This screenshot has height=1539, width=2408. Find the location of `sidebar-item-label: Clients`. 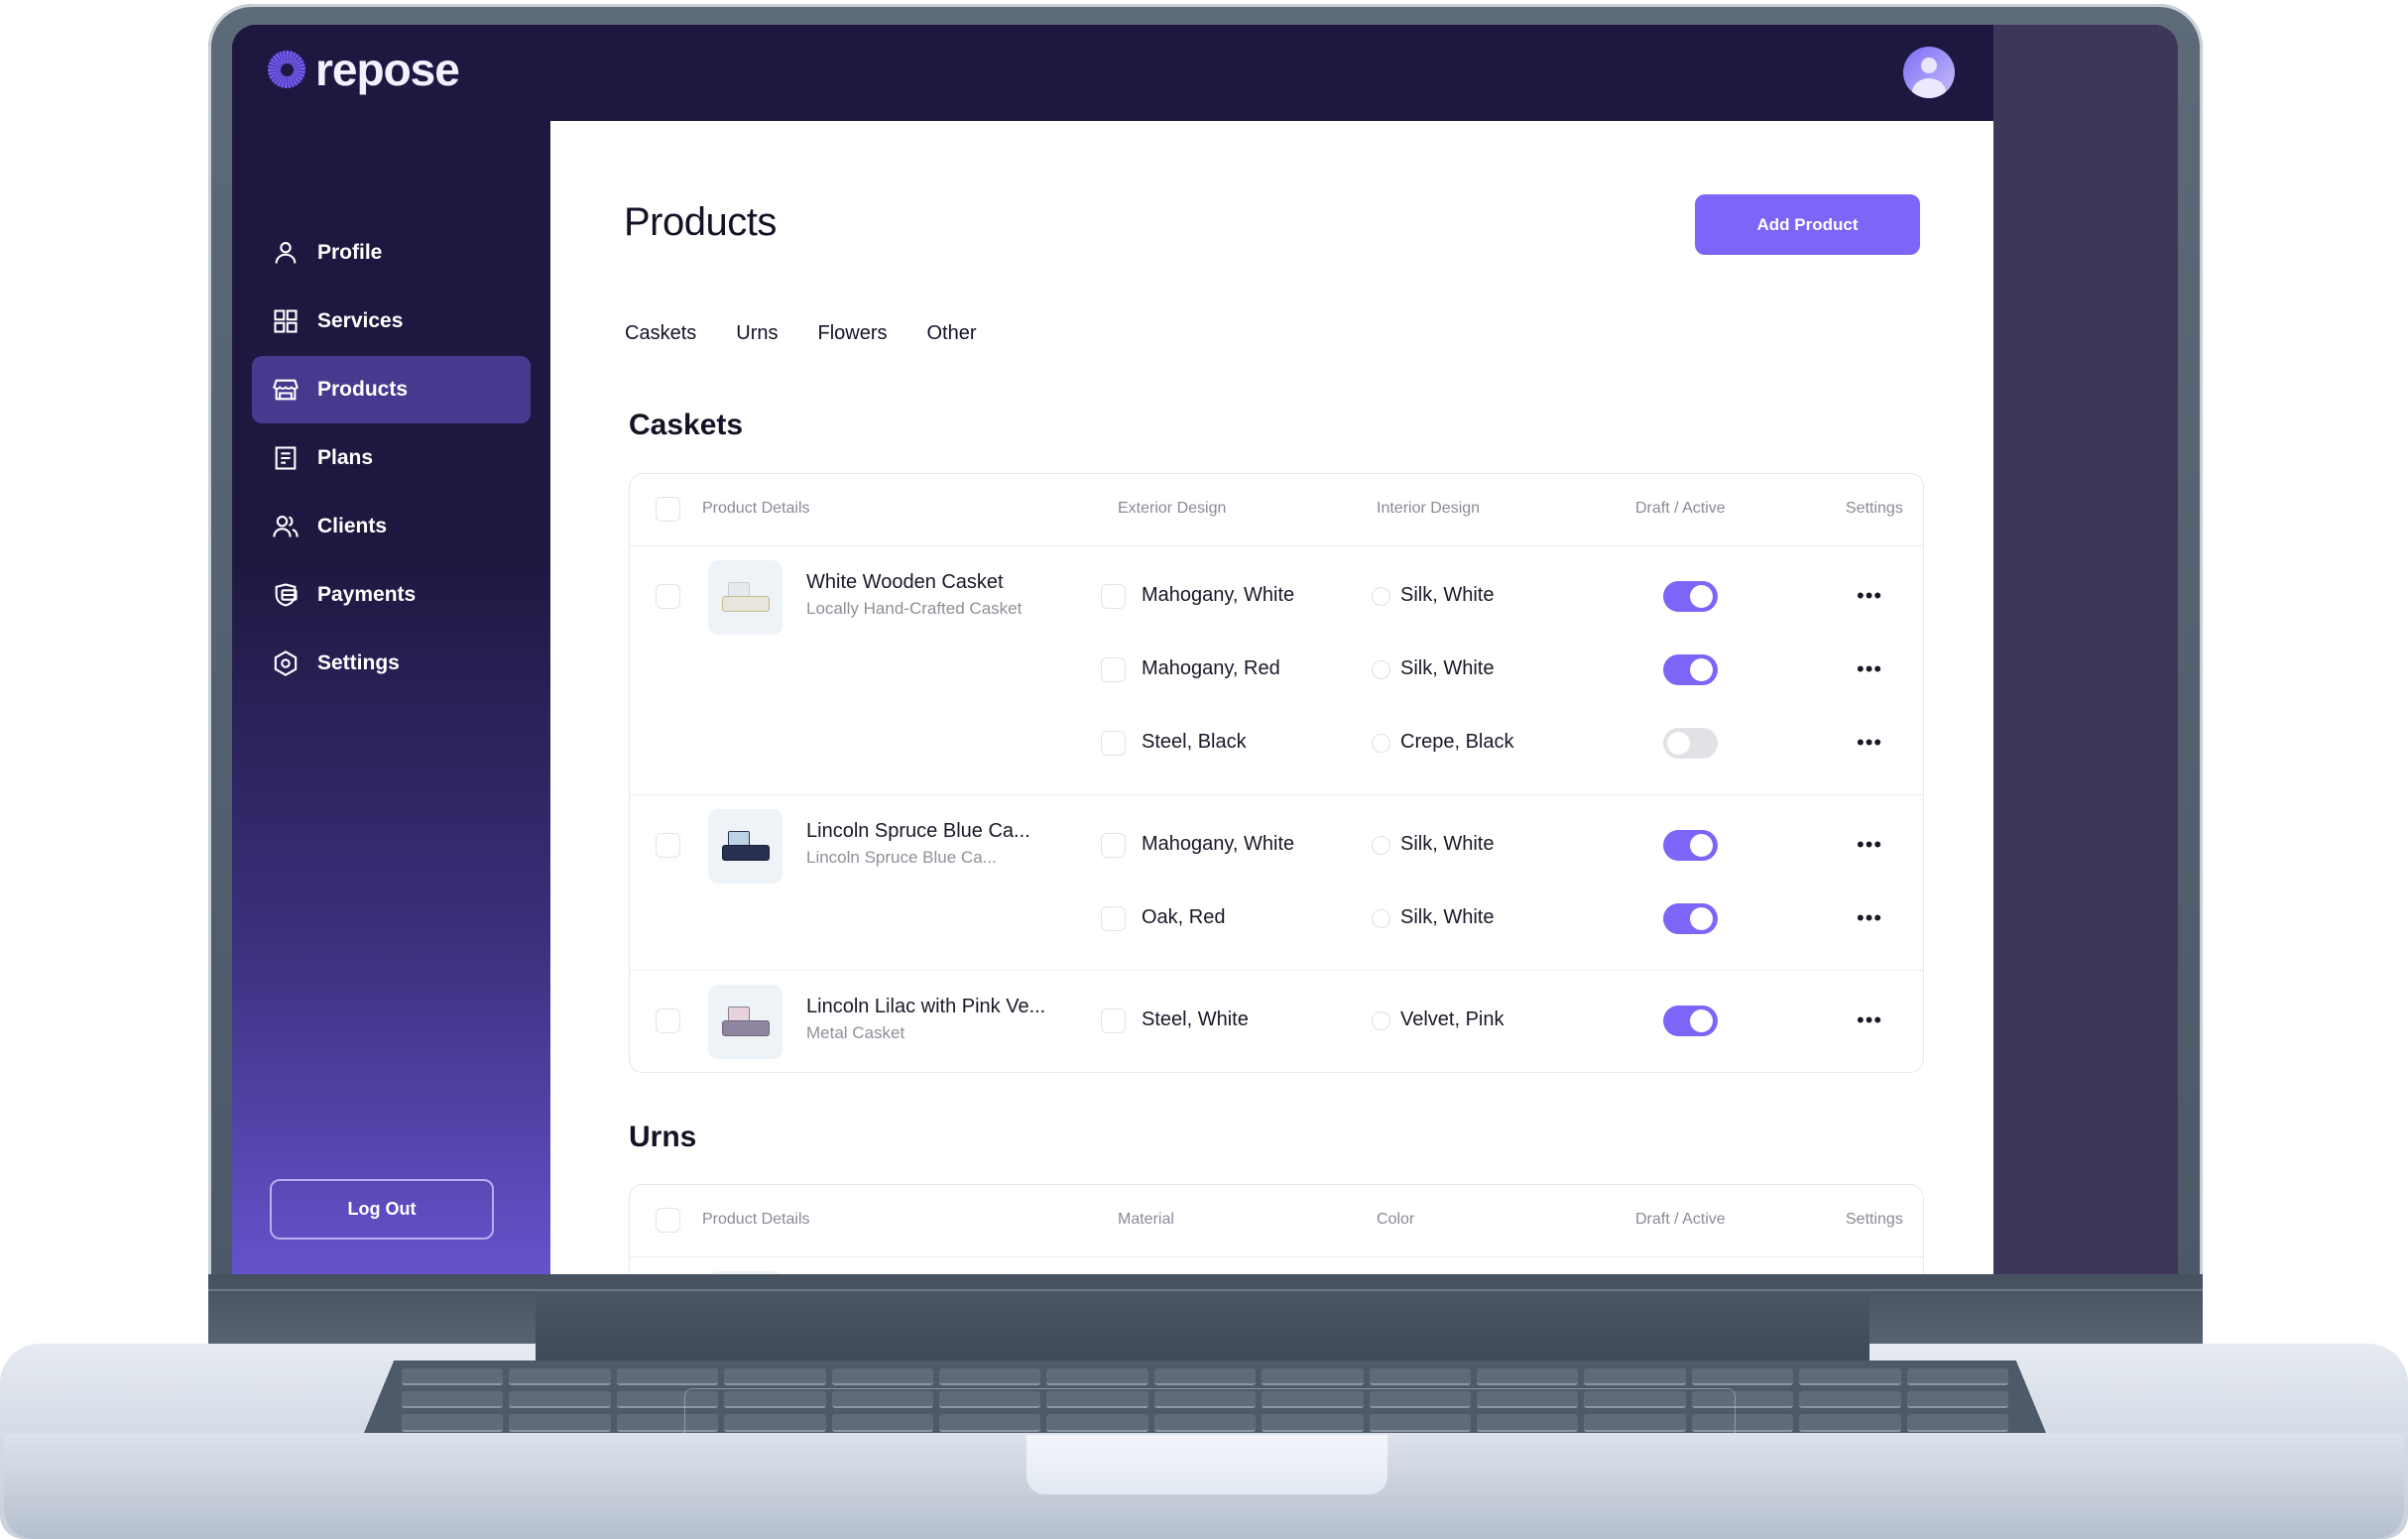

sidebar-item-label: Clients is located at coordinates (352, 526).